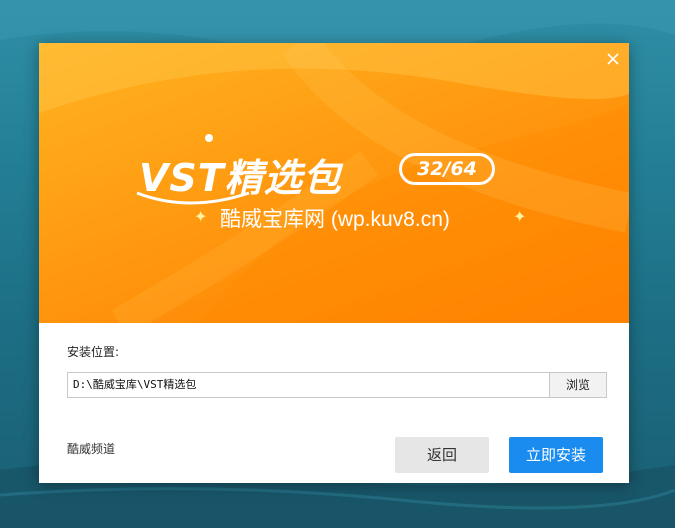  I want to click on site-subtitle: 酷威宝库网 (wp.kuv8.cn), so click(335, 219).